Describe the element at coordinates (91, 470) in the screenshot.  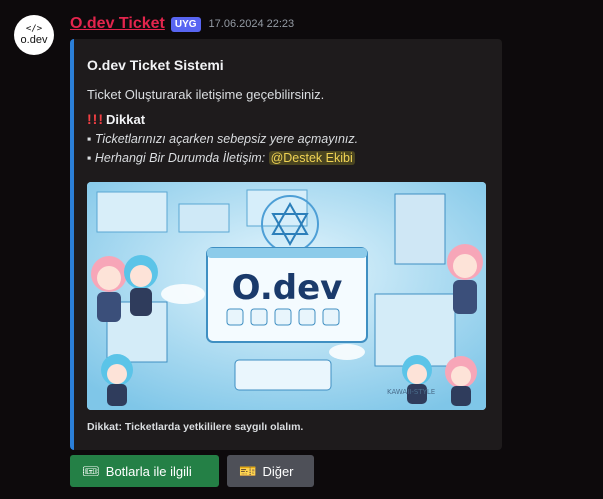
I see `ticket-icon: 🎟` at that location.